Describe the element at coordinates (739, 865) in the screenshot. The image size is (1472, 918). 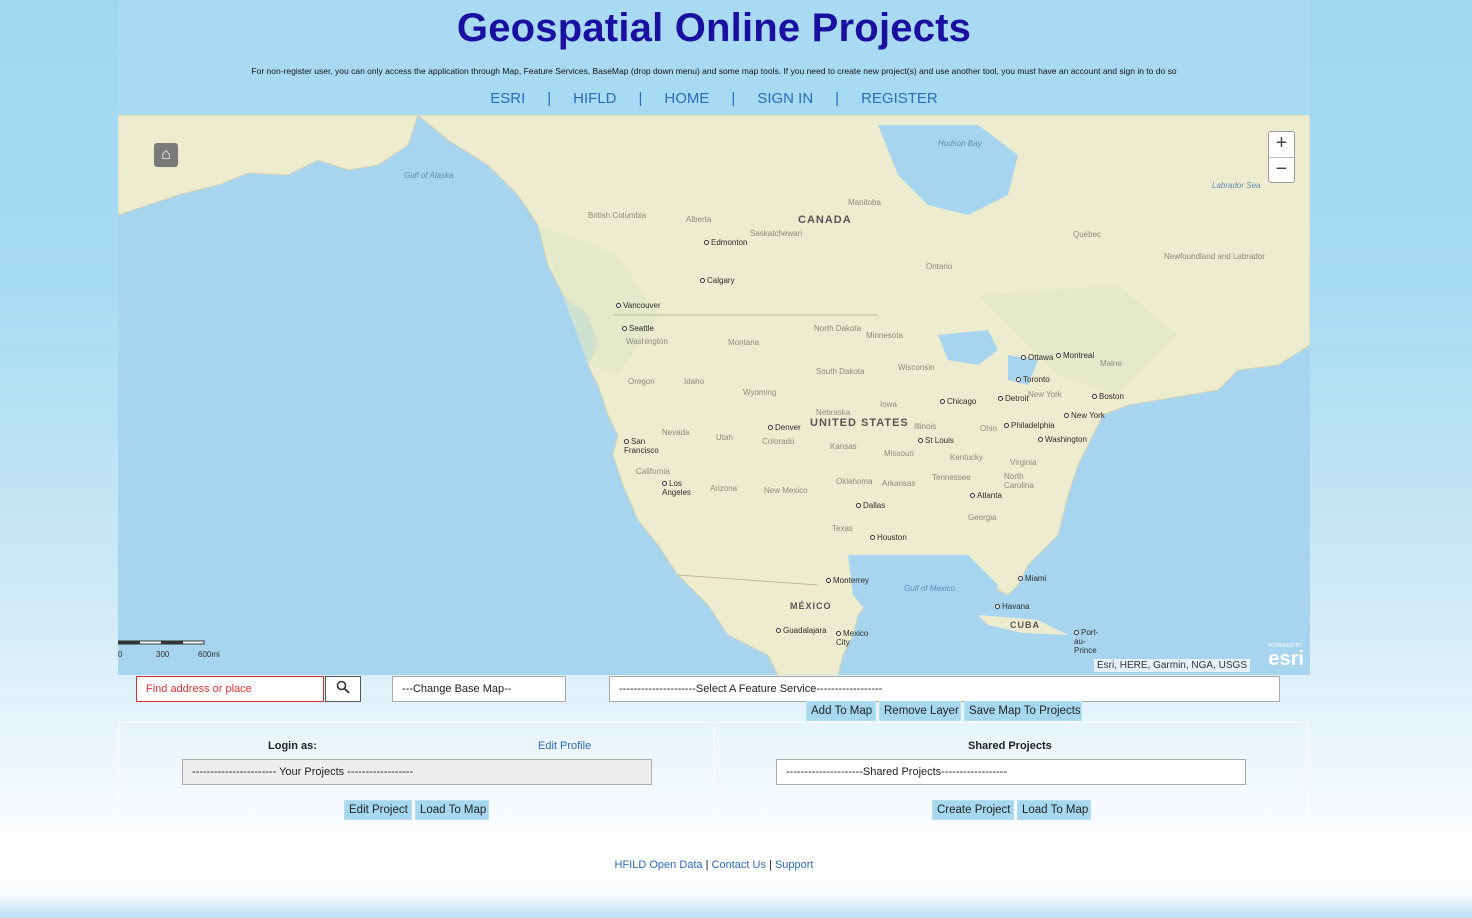
I see `footer-link-contact: Contact Us` at that location.